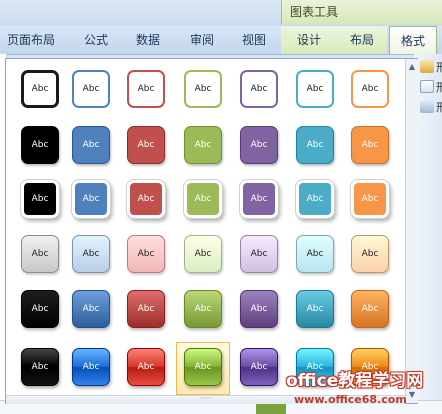  What do you see at coordinates (96, 40) in the screenshot?
I see `tab-formulas: 公式` at bounding box center [96, 40].